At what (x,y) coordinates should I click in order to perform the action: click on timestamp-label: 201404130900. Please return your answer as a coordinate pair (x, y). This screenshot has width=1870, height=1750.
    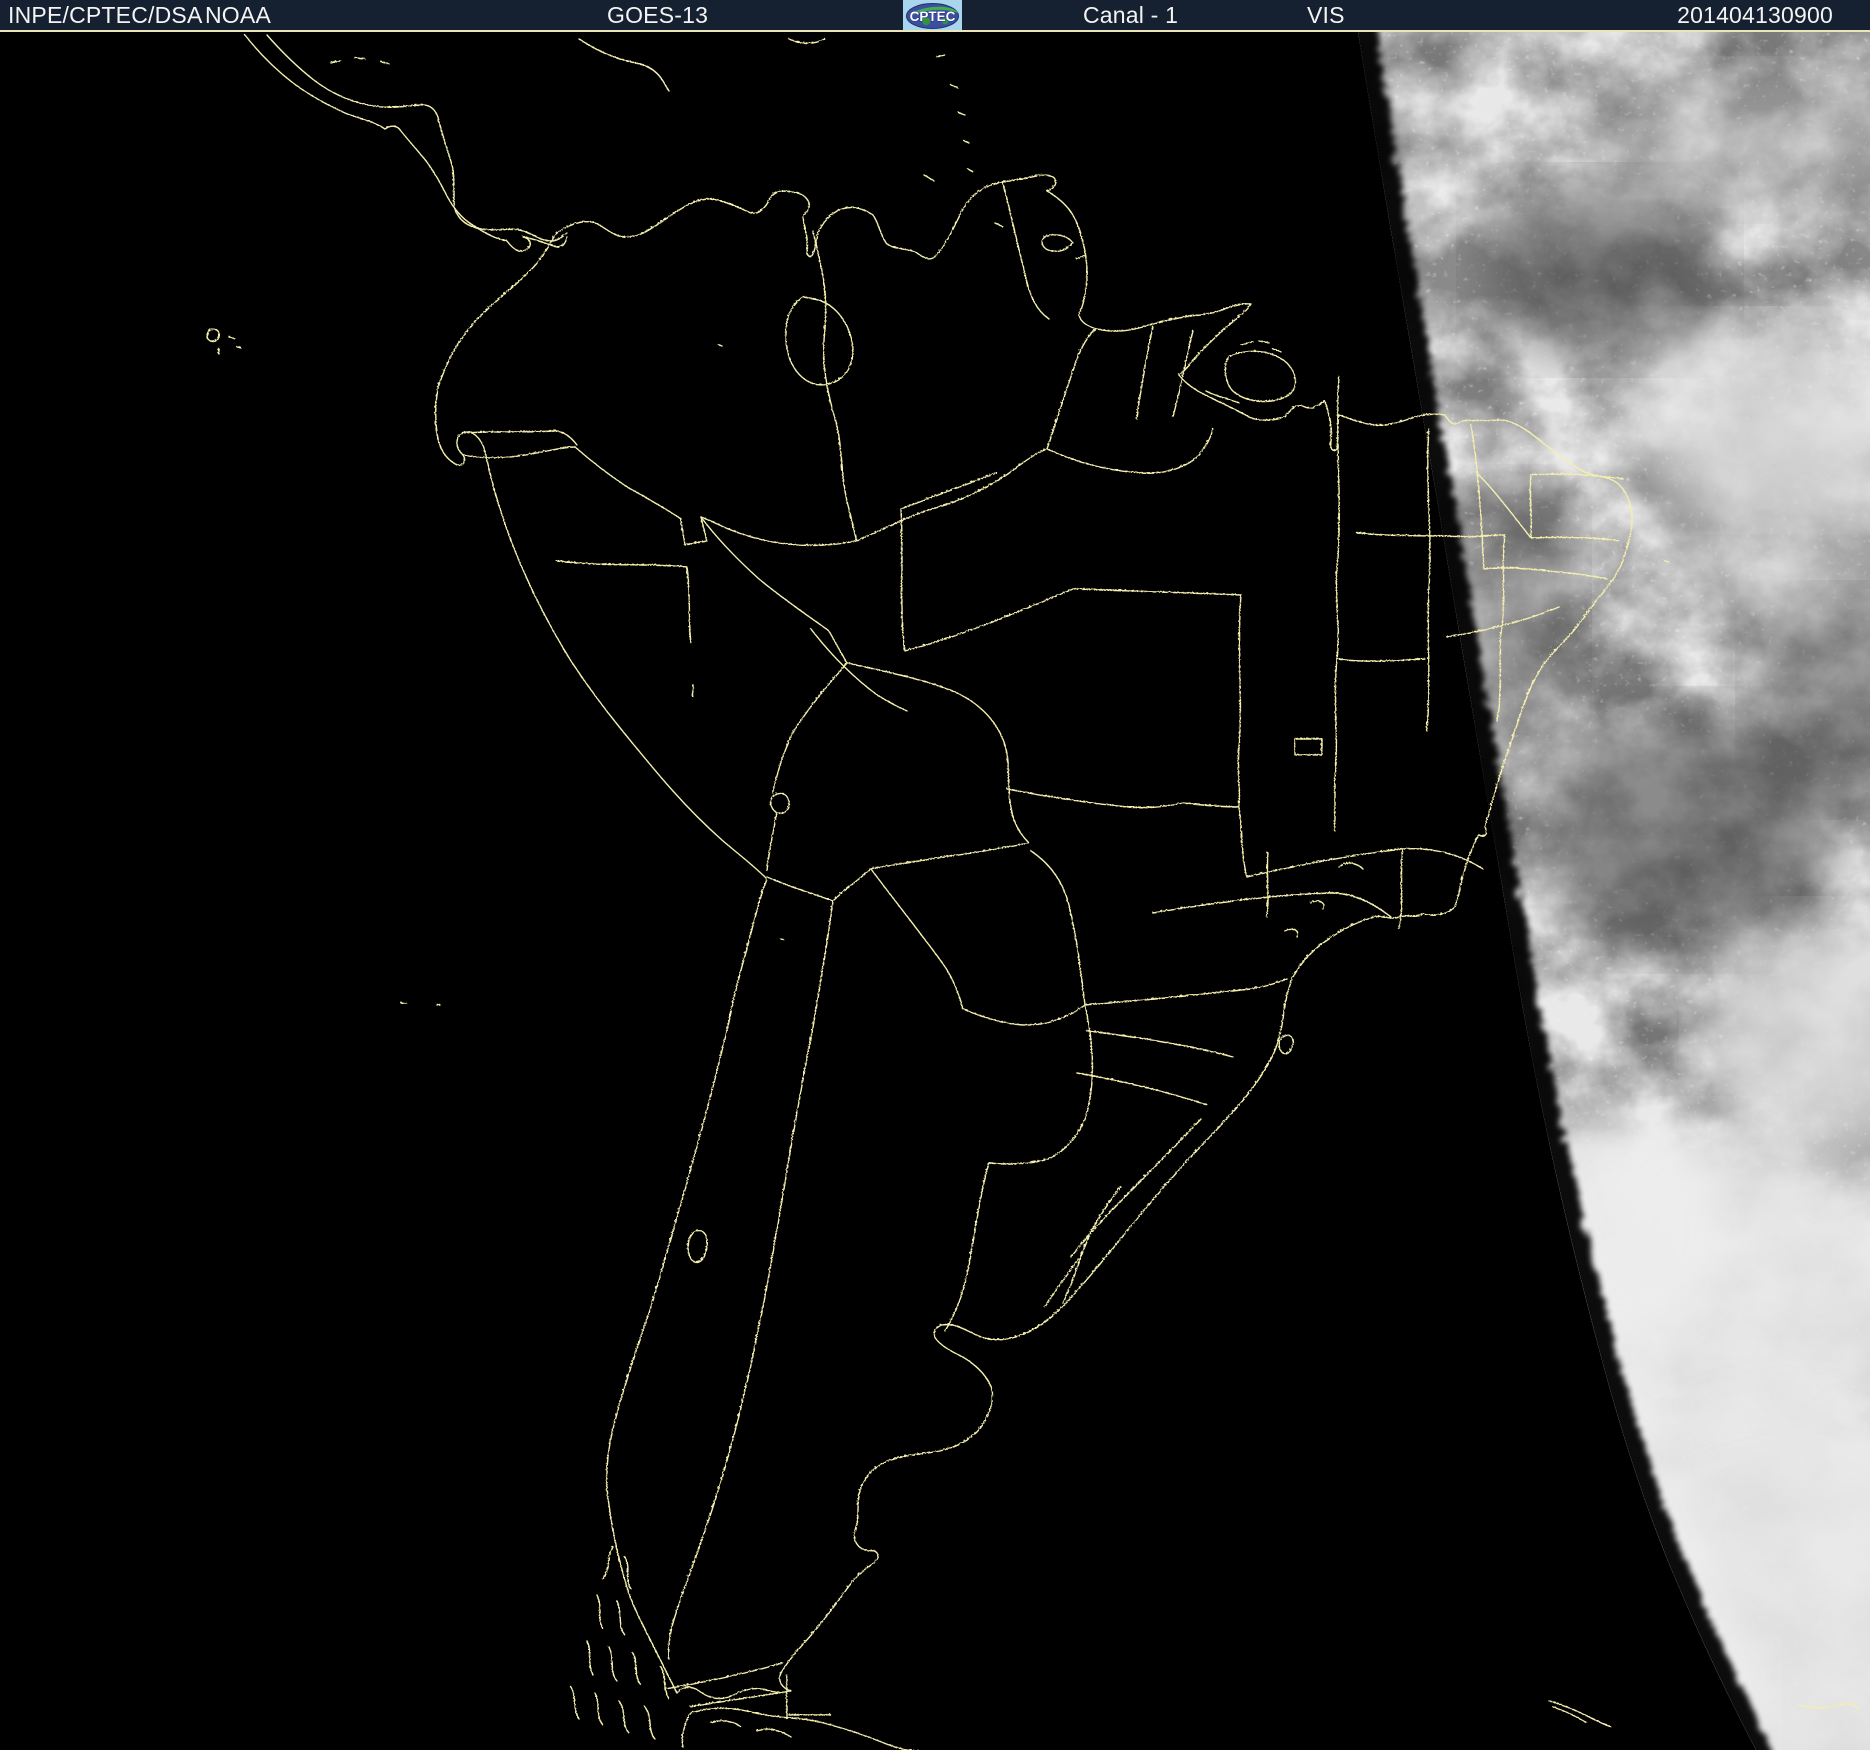
    Looking at the image, I should click on (1755, 15).